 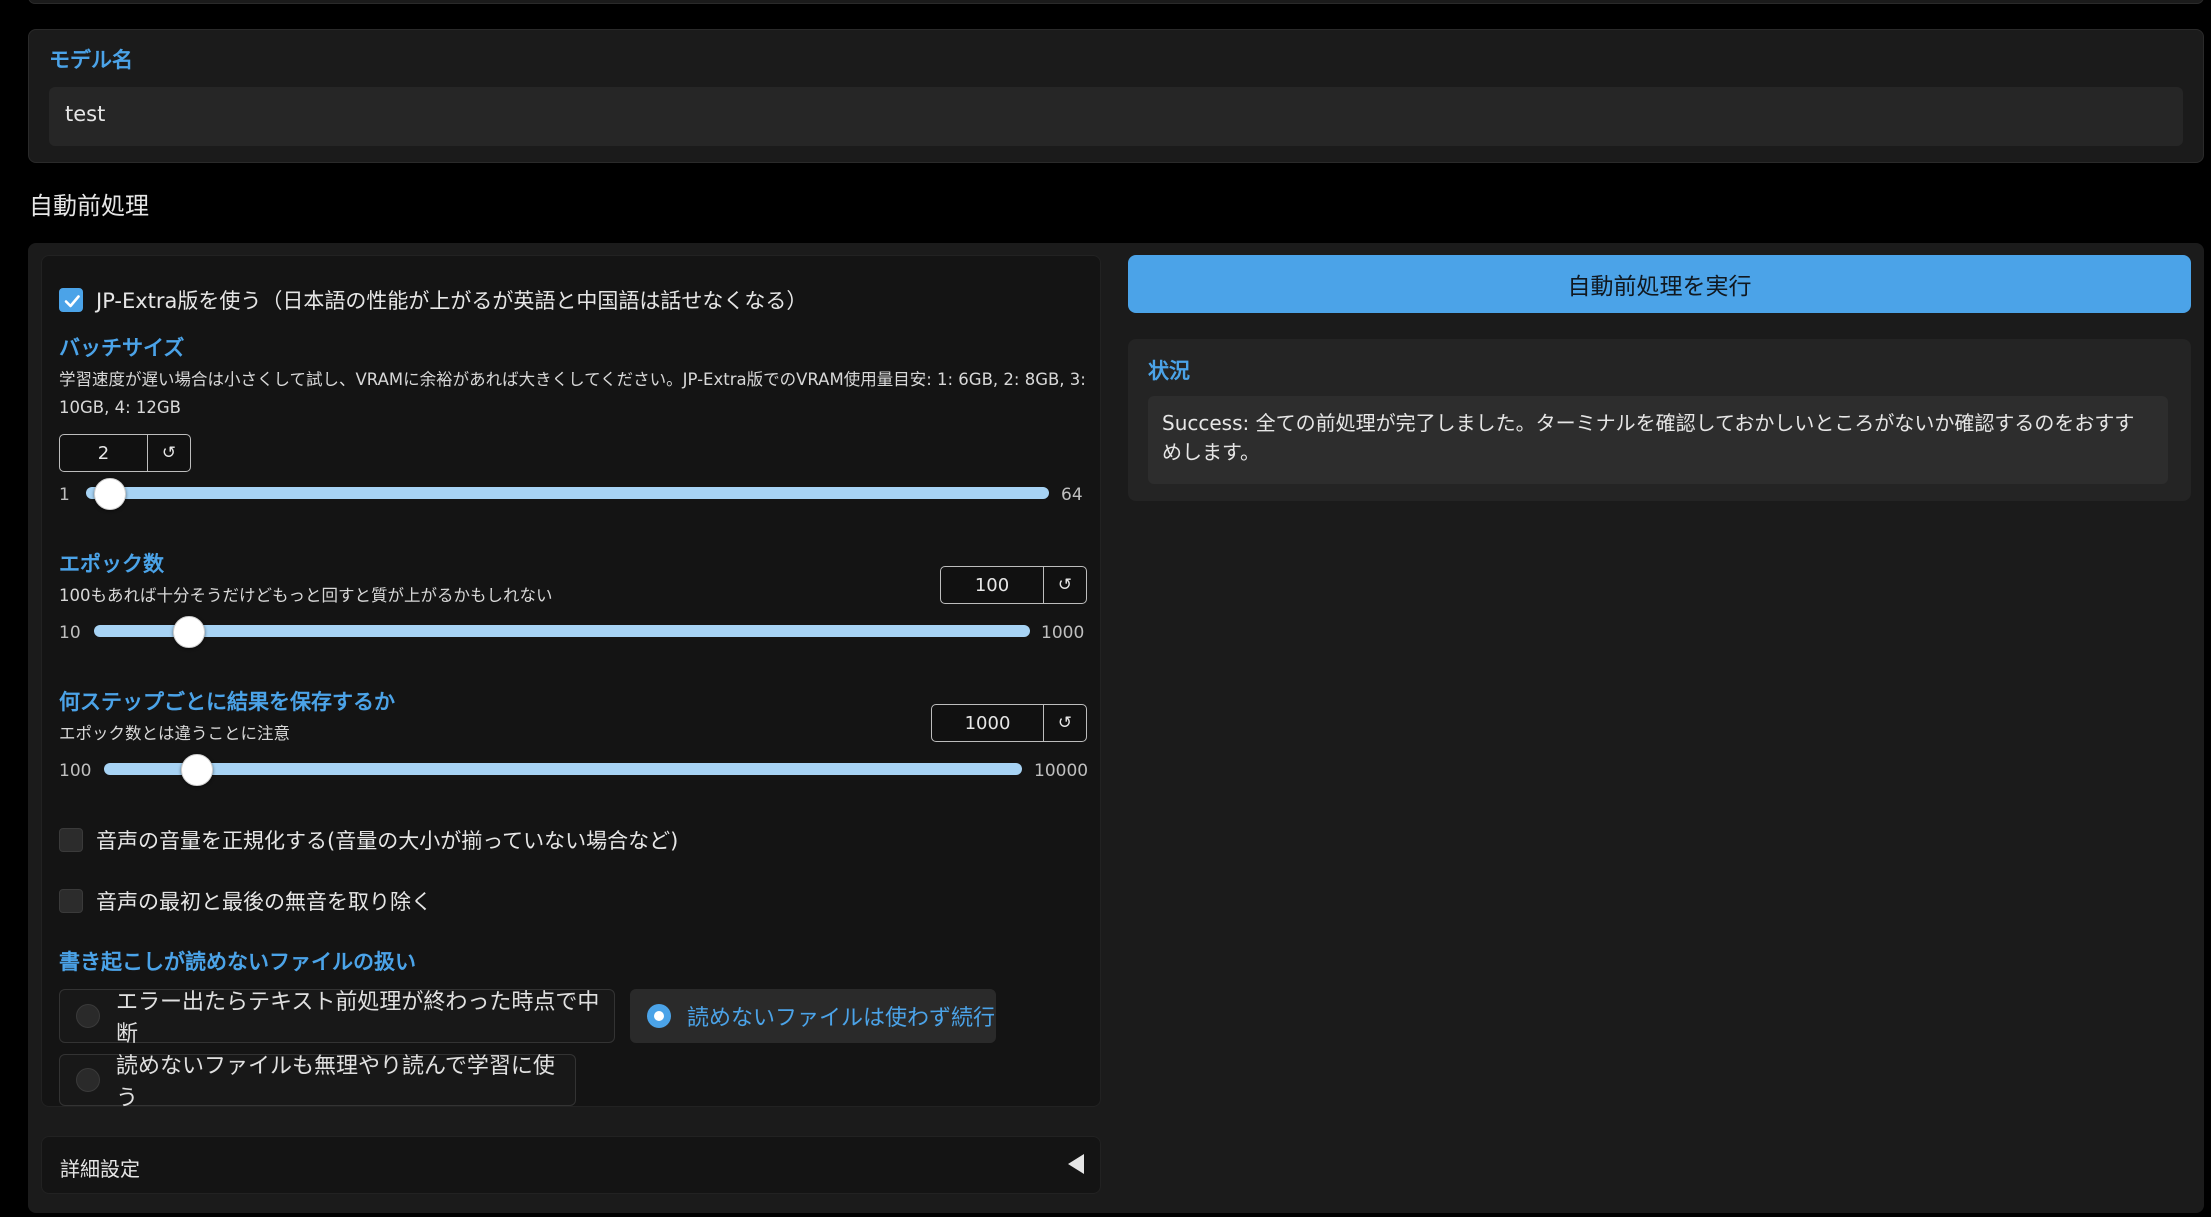 I want to click on batch-size-number: 2 ↺, so click(x=125, y=453).